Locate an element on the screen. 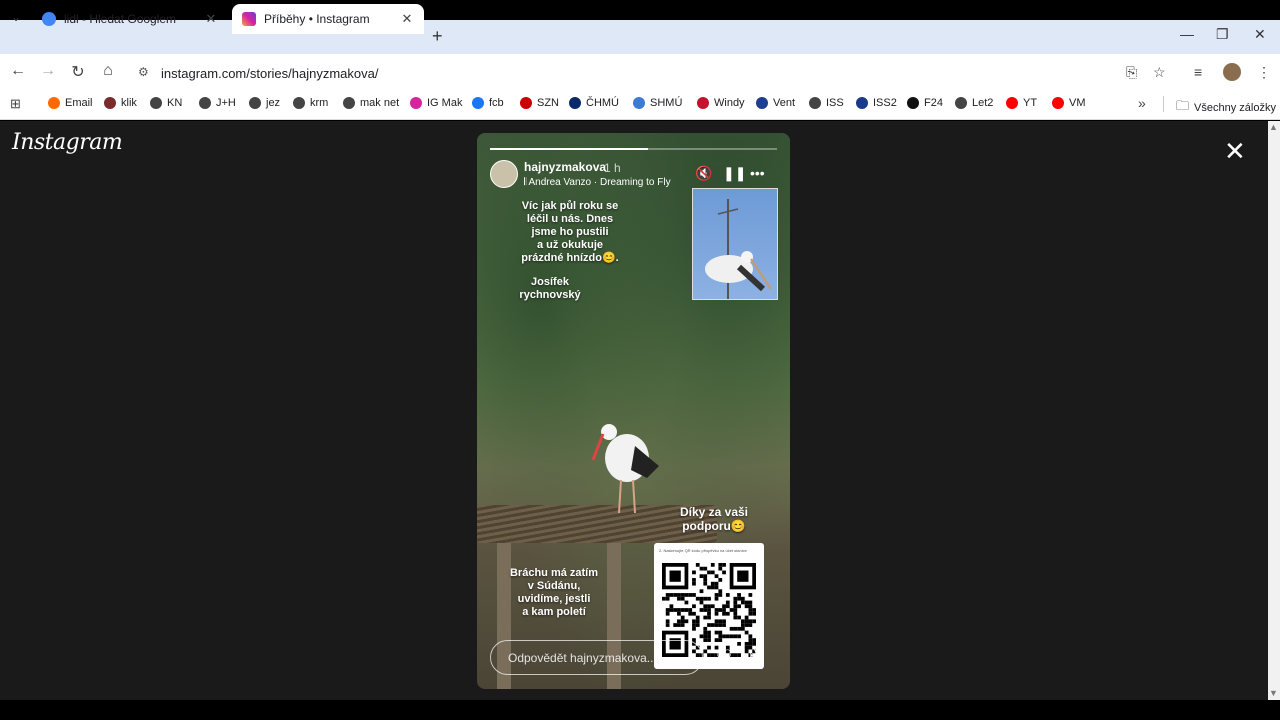 The height and width of the screenshot is (720, 1280). minimize-icon: — is located at coordinates (1187, 34).